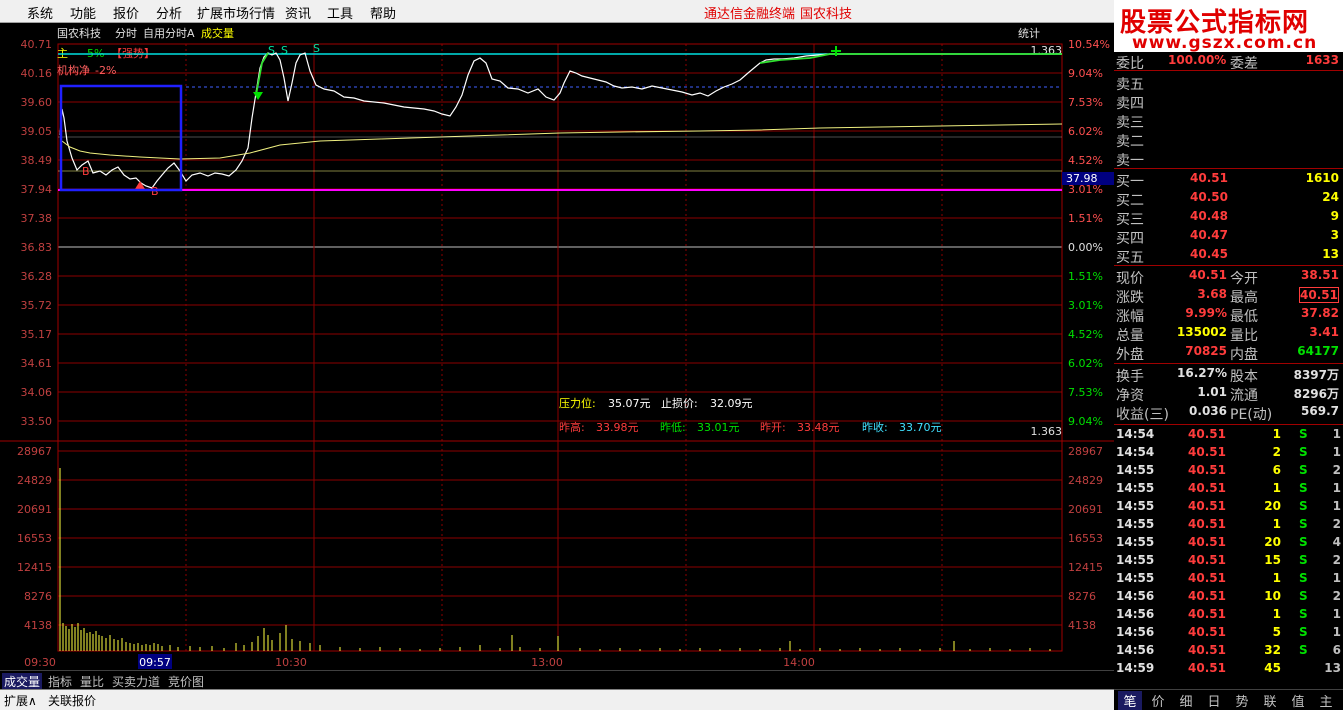 The image size is (1343, 710). I want to click on right-tab: 日, so click(1214, 700).